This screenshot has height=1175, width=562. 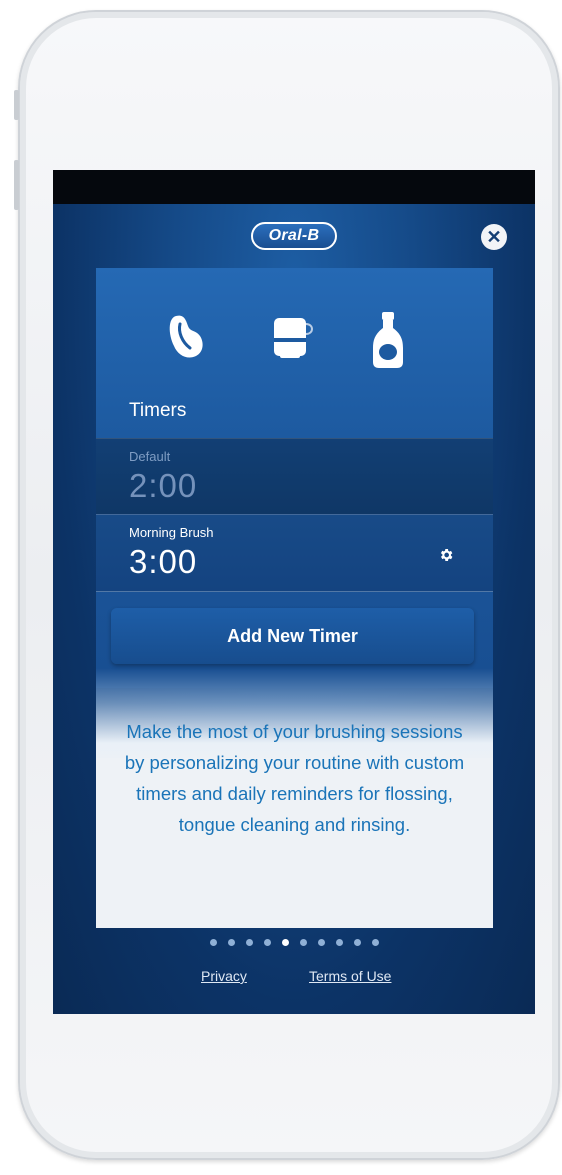 What do you see at coordinates (224, 976) in the screenshot?
I see `privacy-link: Privacy` at bounding box center [224, 976].